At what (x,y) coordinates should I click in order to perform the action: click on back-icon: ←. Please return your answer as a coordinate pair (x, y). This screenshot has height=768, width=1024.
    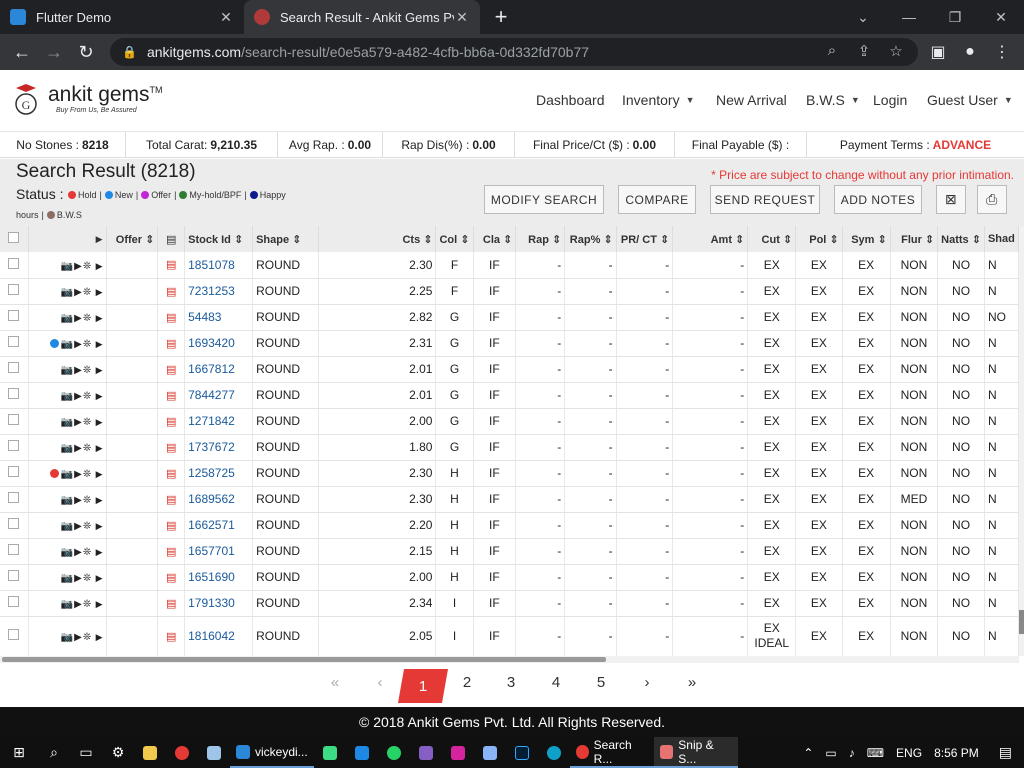
    Looking at the image, I should click on (22, 52).